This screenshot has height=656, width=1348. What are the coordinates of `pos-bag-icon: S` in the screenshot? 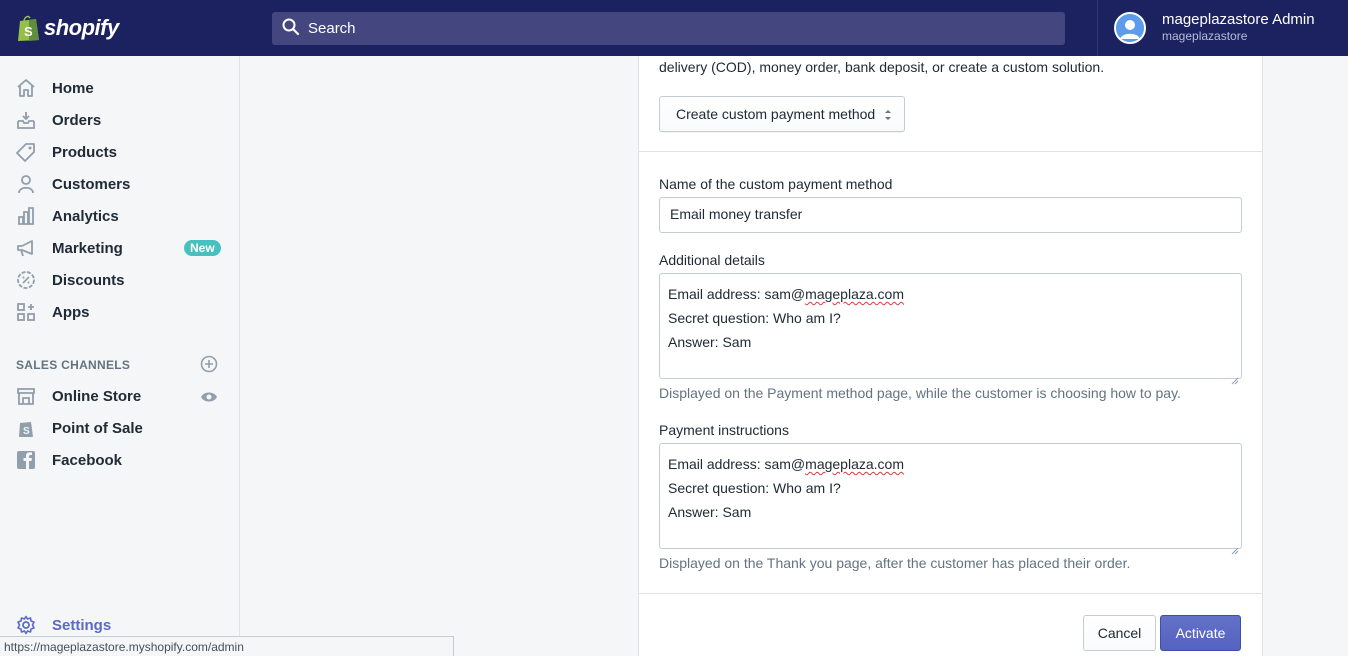 It's located at (26, 428).